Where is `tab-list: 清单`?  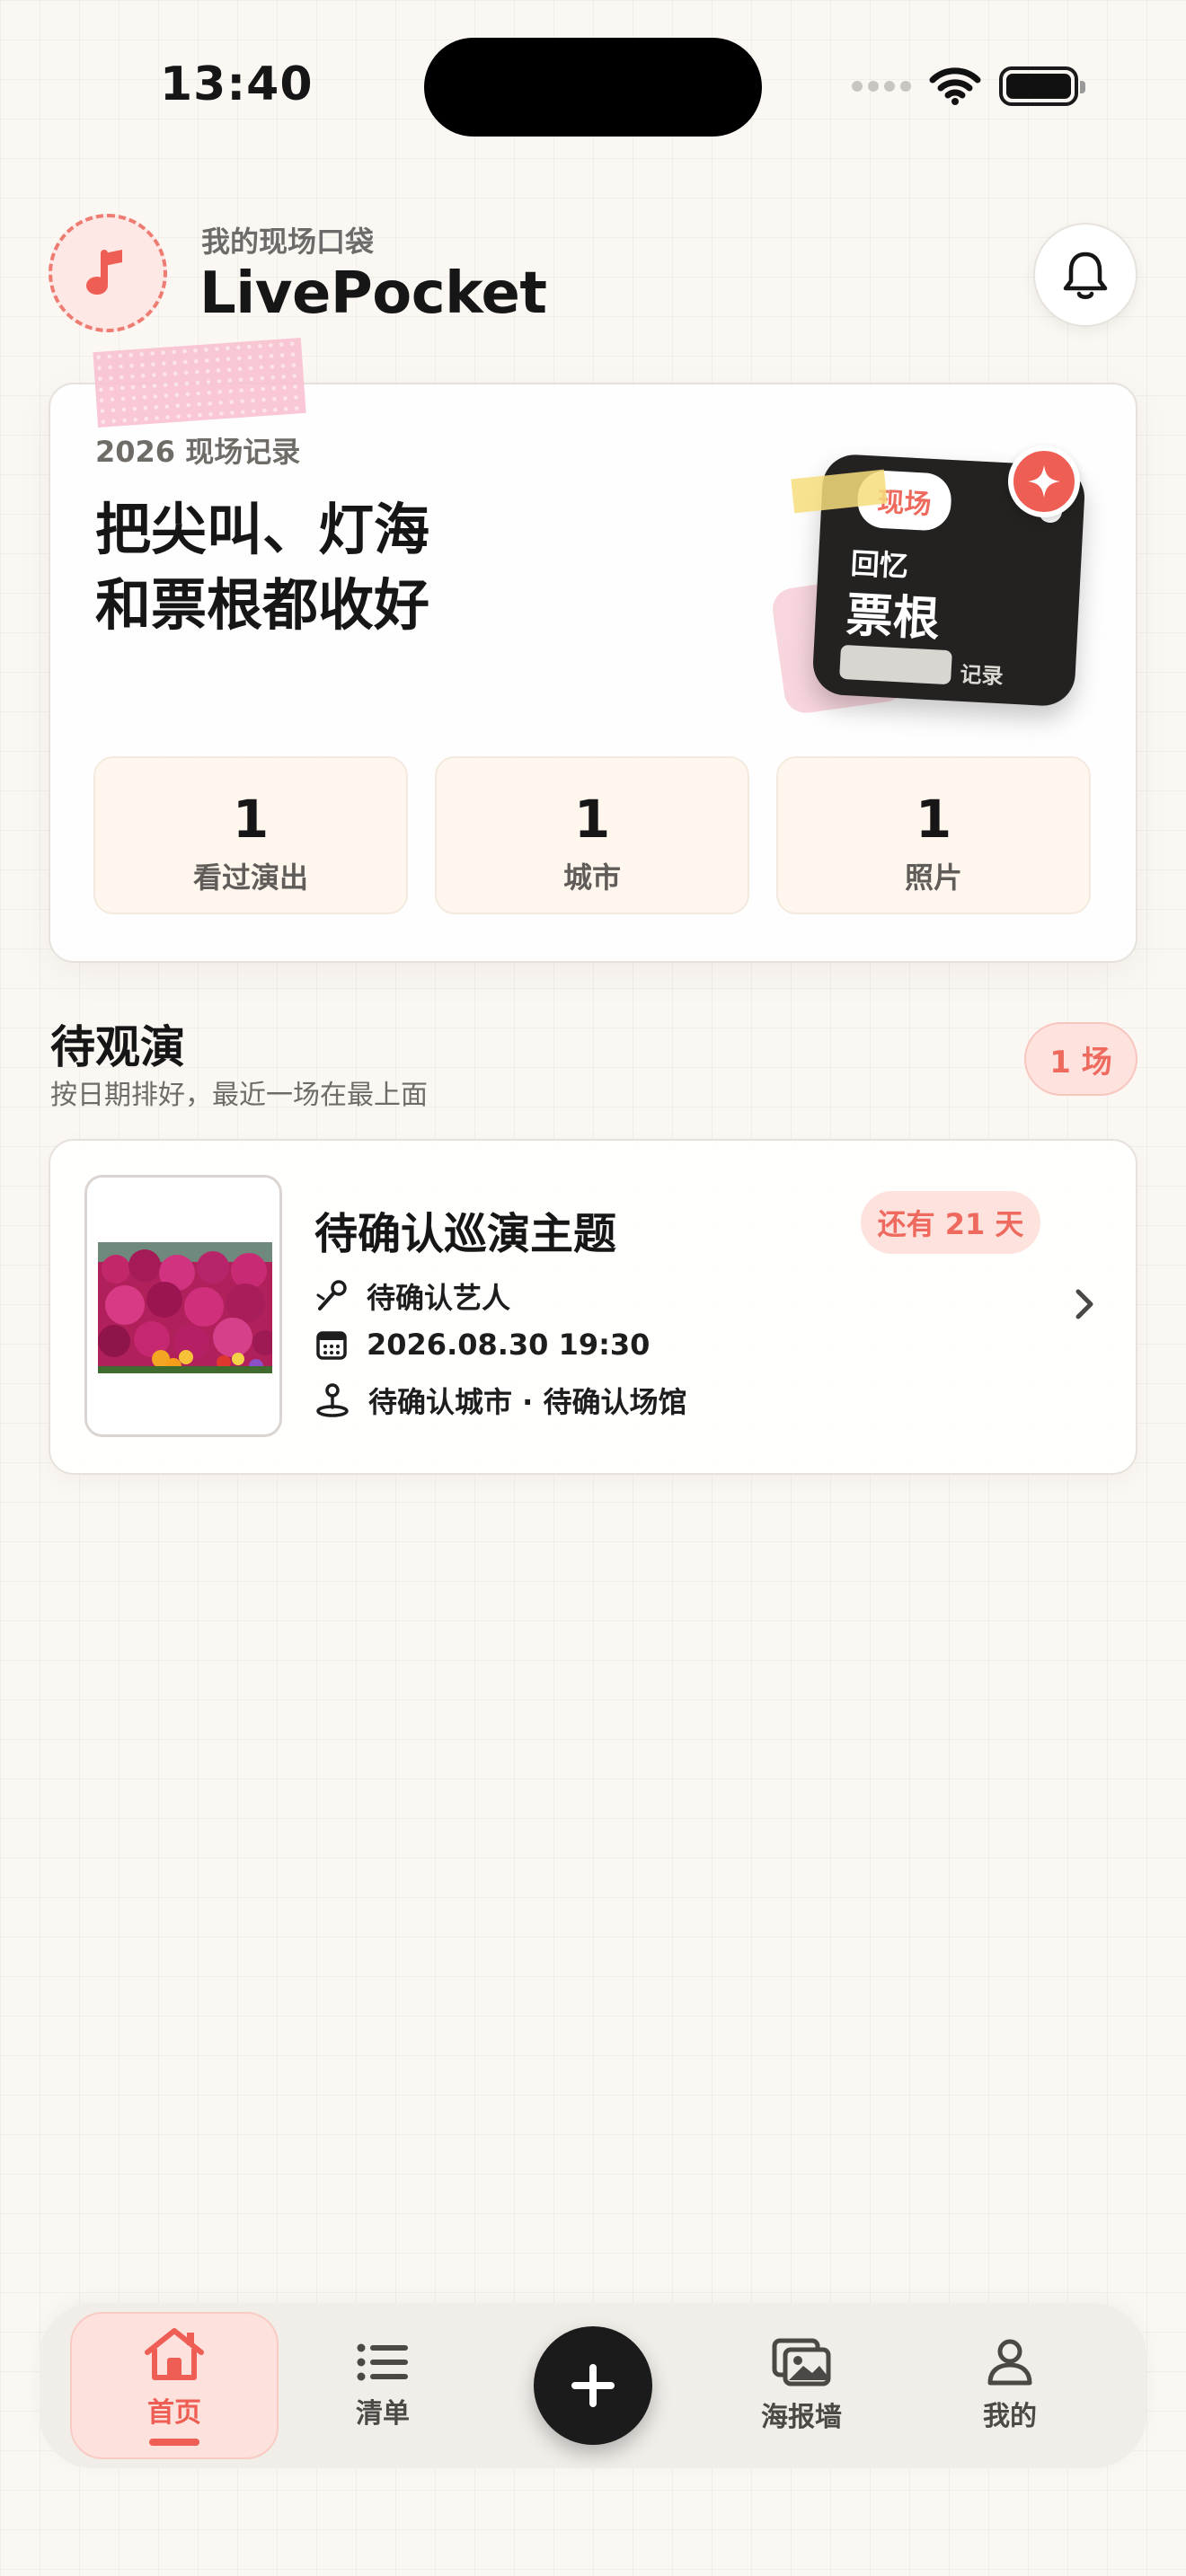
tab-list: 清单 is located at coordinates (383, 2385).